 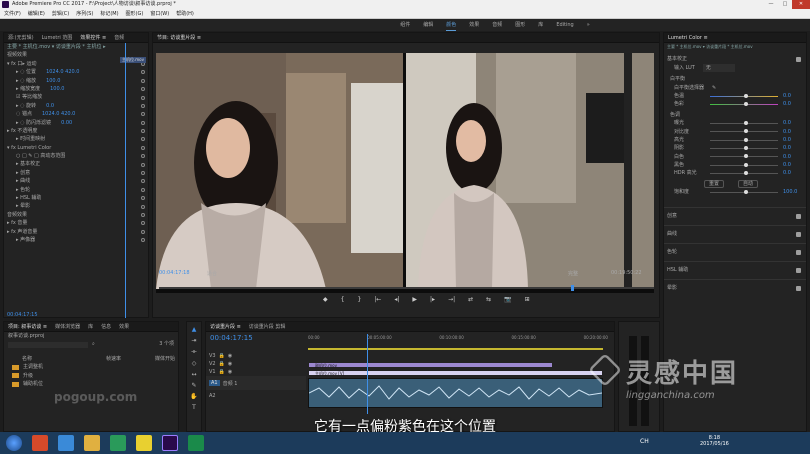 I want to click on audio-clip-a1, so click(x=455, y=393).